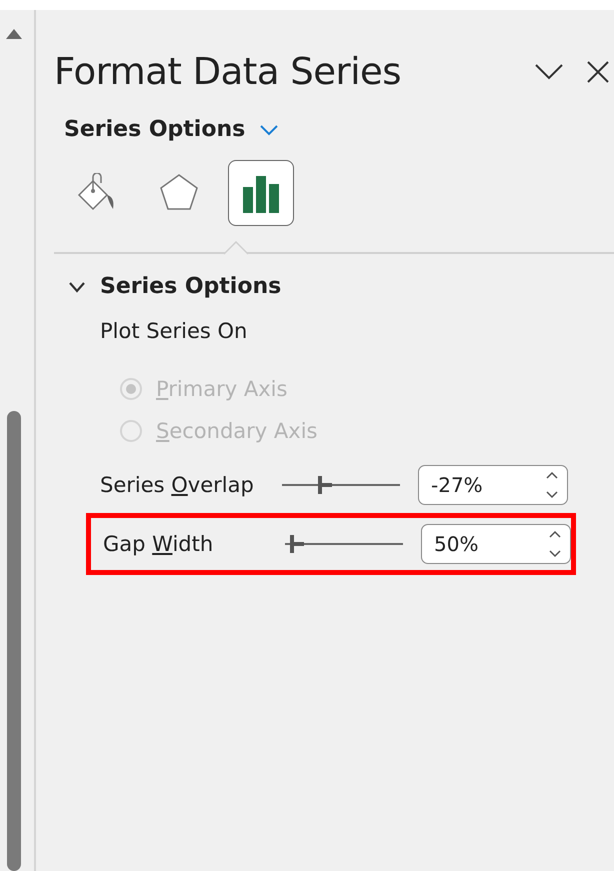  Describe the element at coordinates (177, 485) in the screenshot. I see `slider-label: Series Overlap` at that location.